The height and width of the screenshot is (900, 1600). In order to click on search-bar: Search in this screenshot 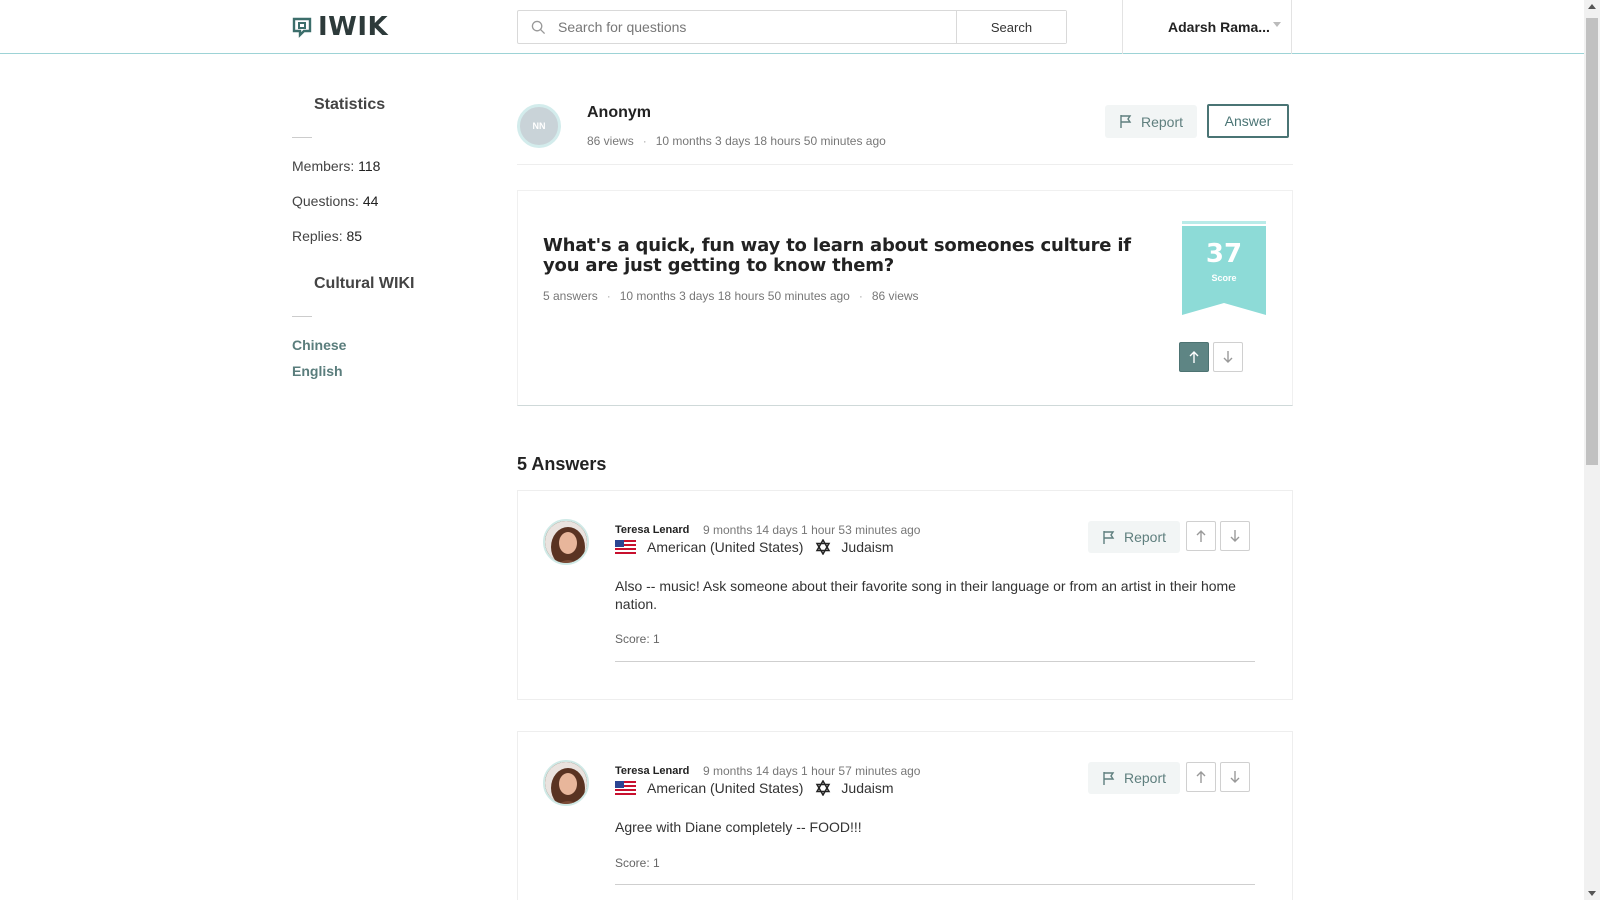, I will do `click(792, 27)`.